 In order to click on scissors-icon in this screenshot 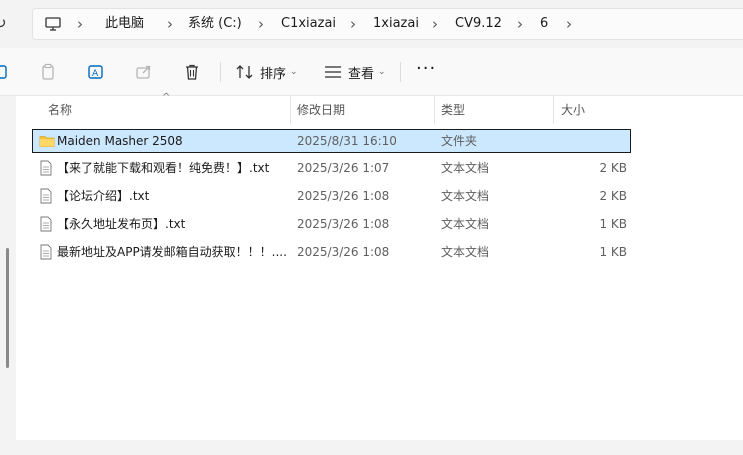, I will do `click(4, 72)`.